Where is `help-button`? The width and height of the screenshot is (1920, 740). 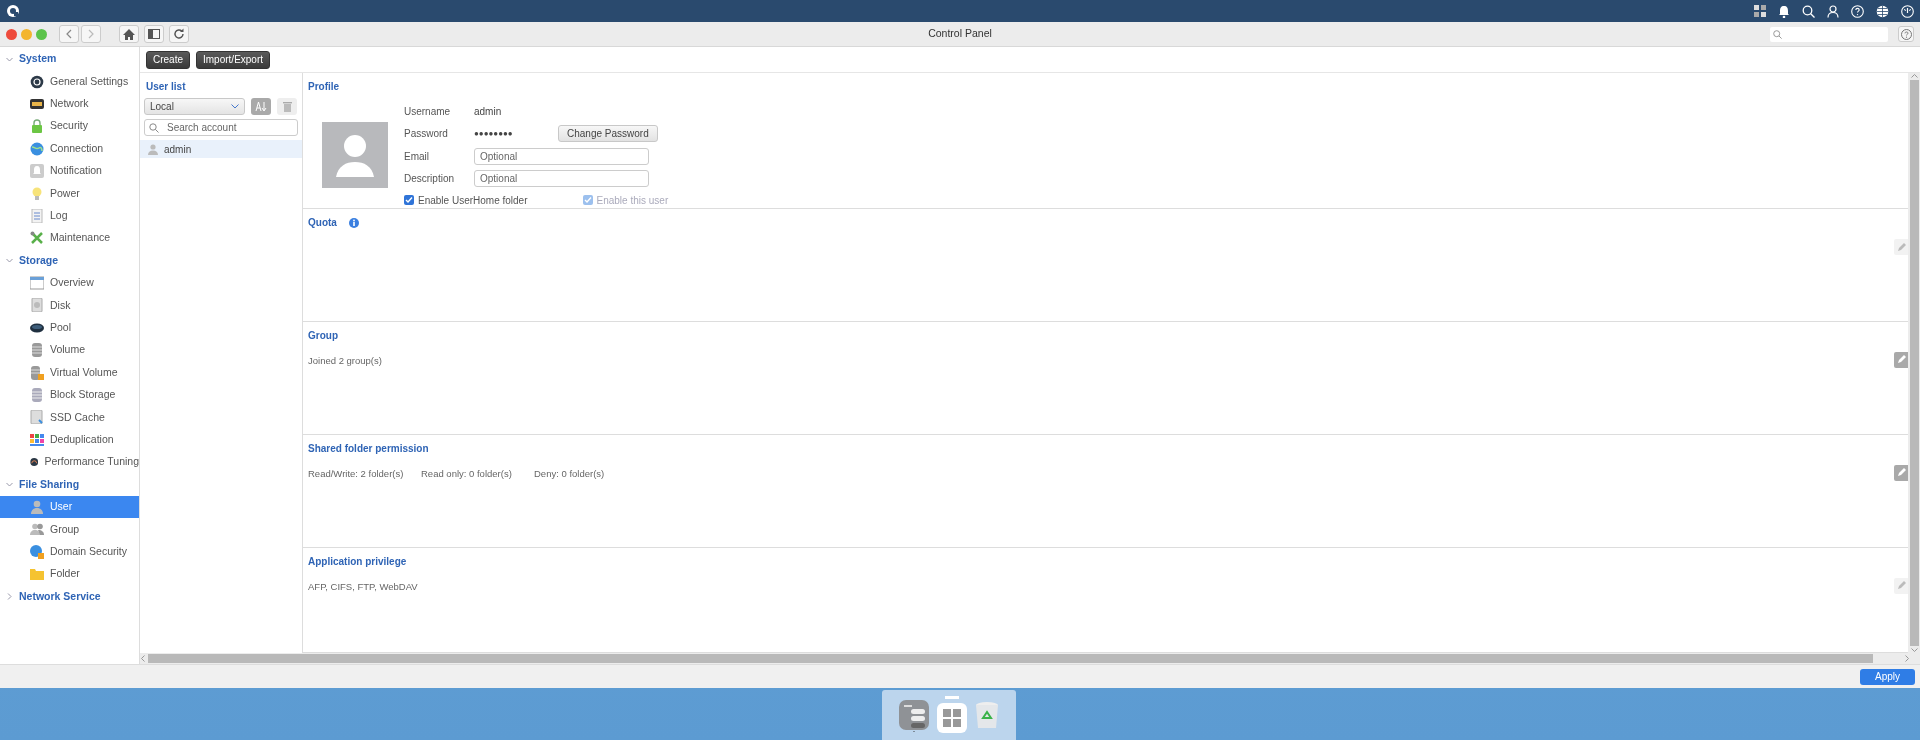
help-button is located at coordinates (1906, 34).